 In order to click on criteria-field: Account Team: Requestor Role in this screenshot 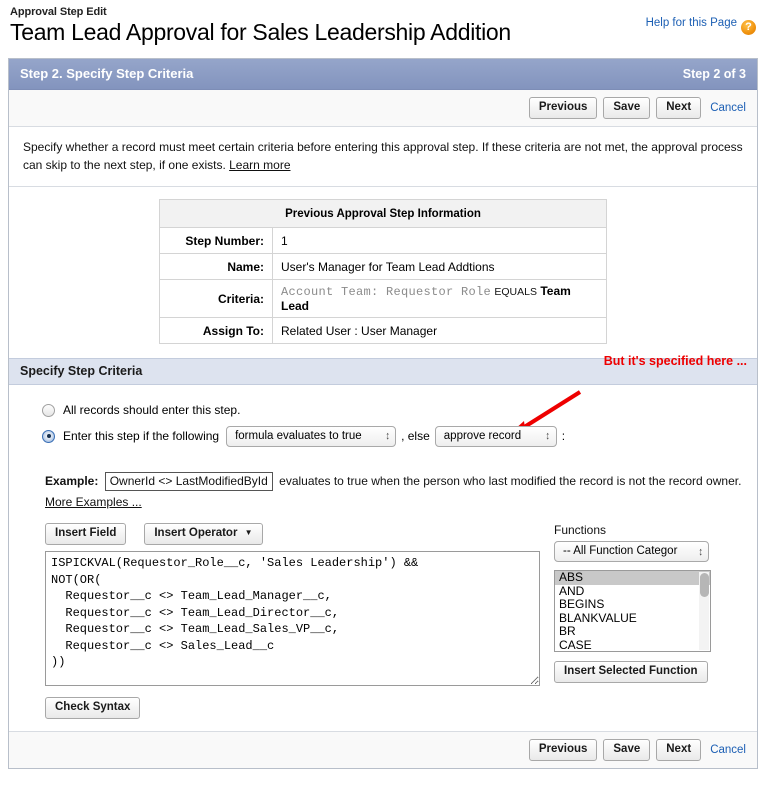, I will do `click(386, 292)`.